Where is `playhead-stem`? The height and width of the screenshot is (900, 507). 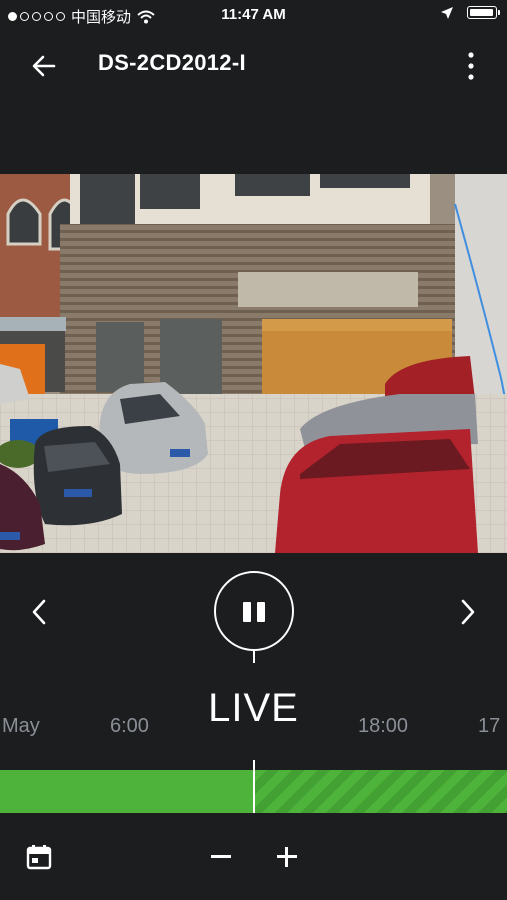 playhead-stem is located at coordinates (254, 657).